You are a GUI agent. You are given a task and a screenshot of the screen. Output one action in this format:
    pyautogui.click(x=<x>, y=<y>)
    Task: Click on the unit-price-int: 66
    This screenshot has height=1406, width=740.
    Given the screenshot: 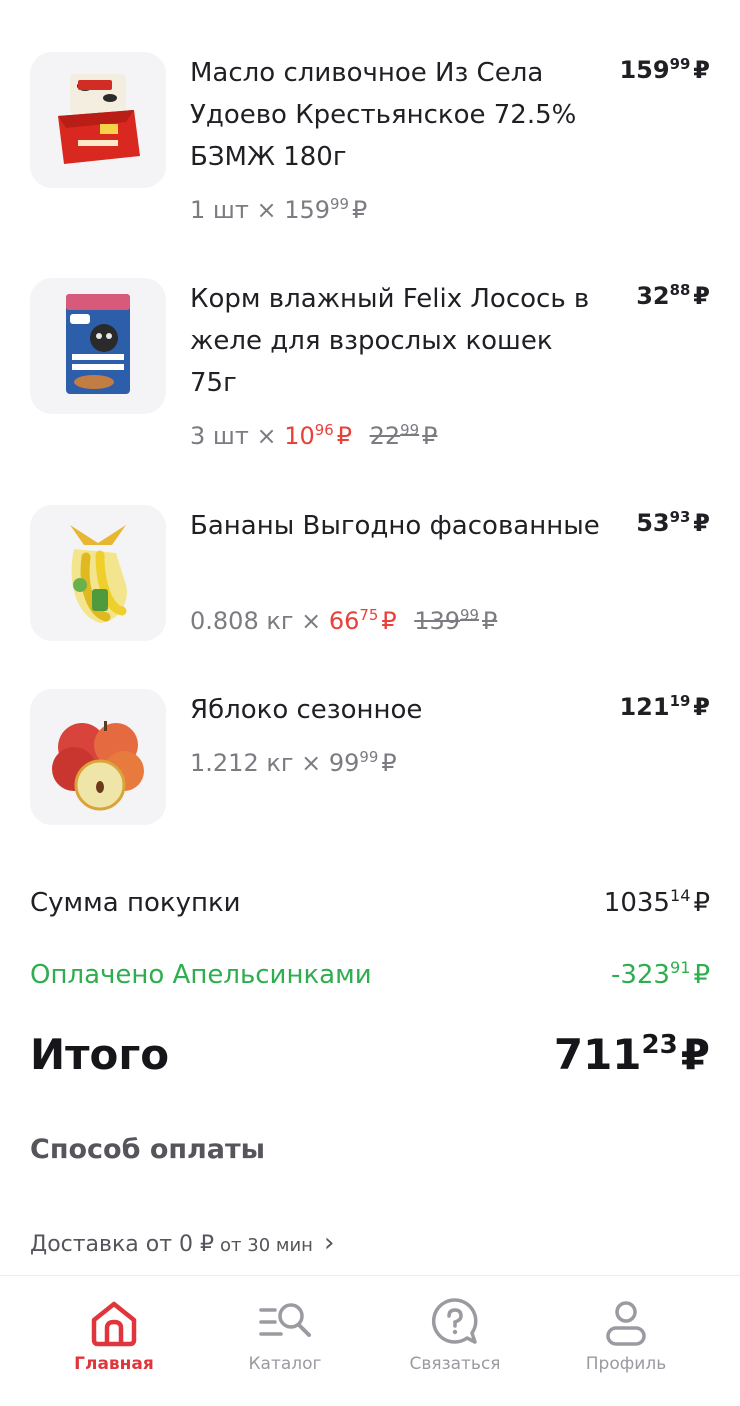 What is the action you would take?
    pyautogui.click(x=344, y=621)
    